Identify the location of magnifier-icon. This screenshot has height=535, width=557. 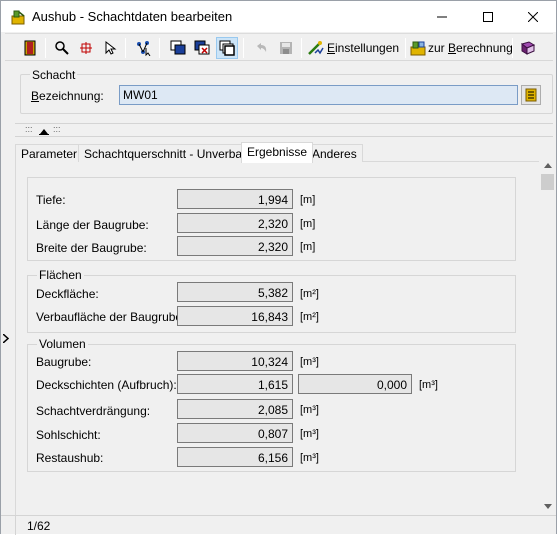
(62, 48).